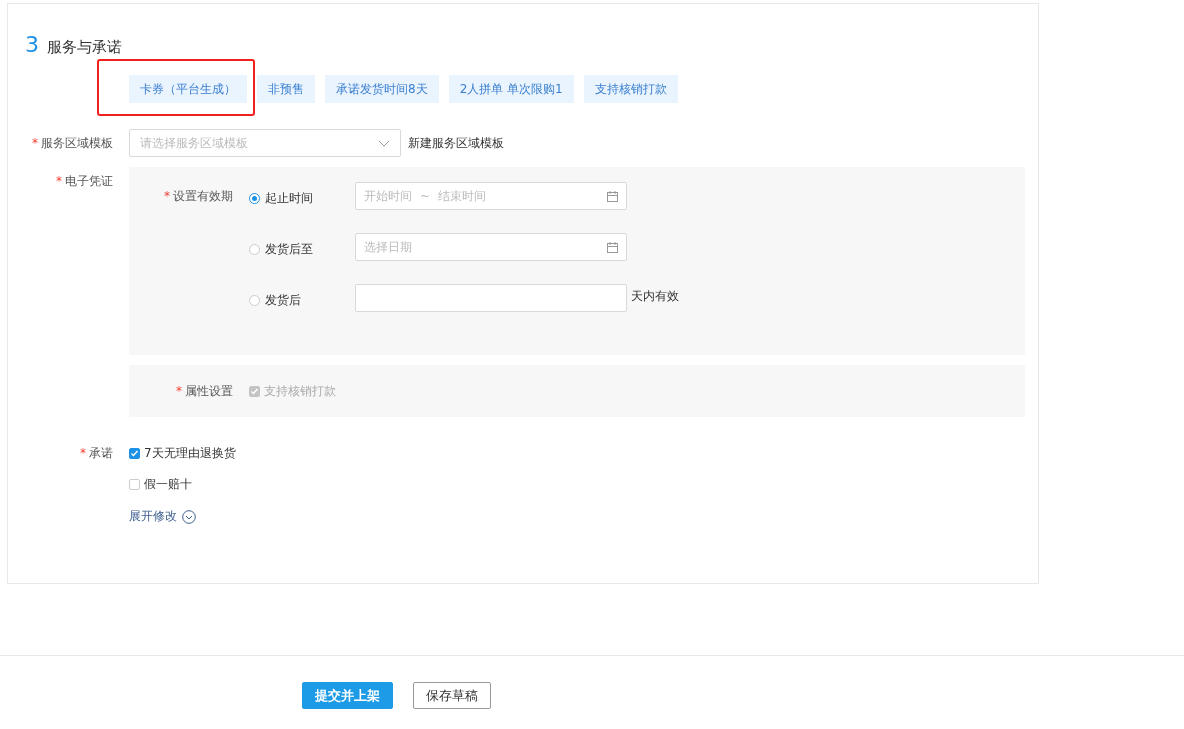 This screenshot has width=1184, height=729. I want to click on service-tag: 支持核销打款, so click(630, 89).